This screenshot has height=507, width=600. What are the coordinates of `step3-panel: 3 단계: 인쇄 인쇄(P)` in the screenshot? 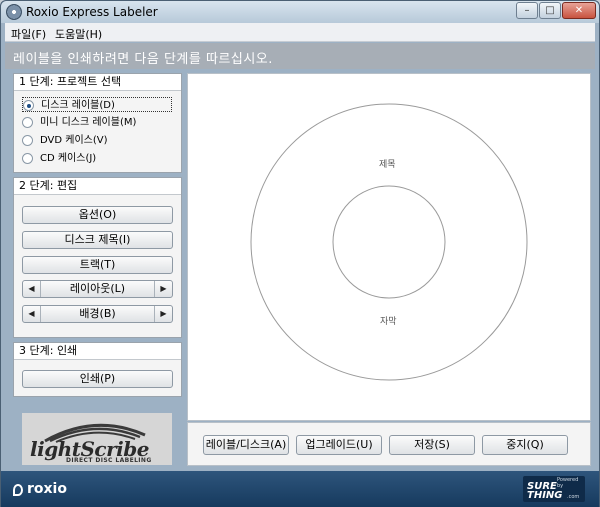 It's located at (97, 369).